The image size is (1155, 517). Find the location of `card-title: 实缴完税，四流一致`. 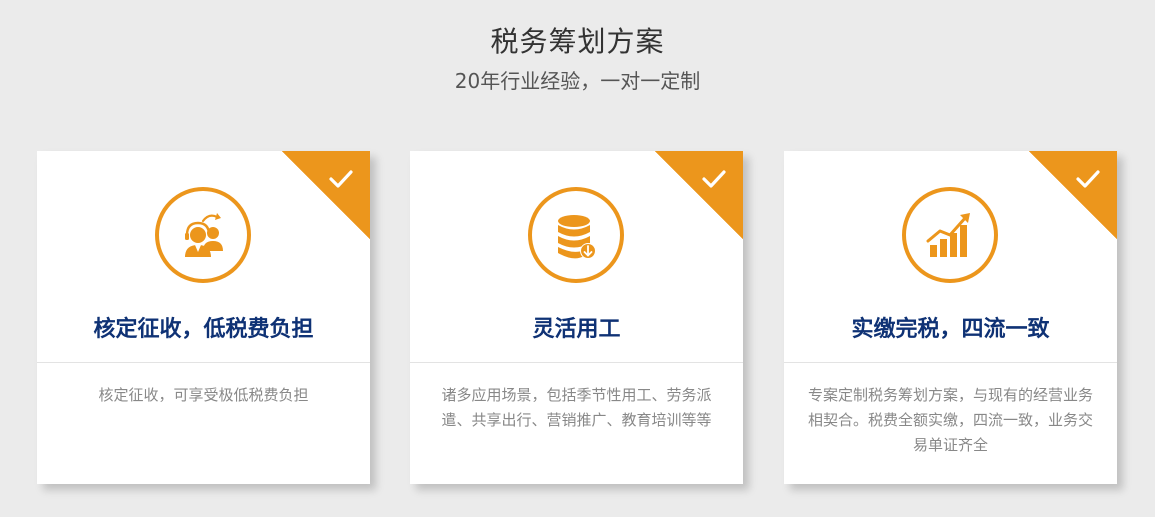

card-title: 实缴完税，四流一致 is located at coordinates (950, 329).